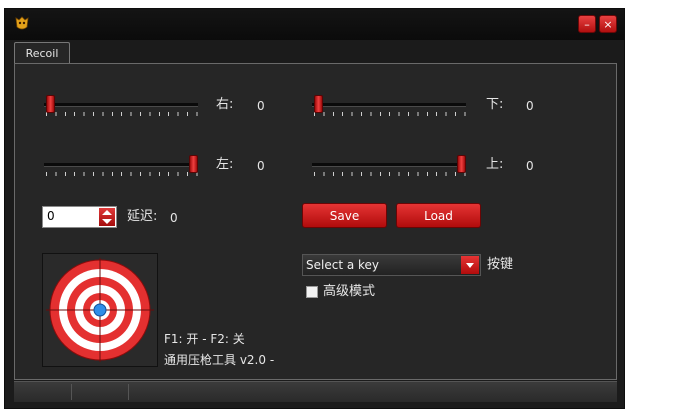 Image resolution: width=677 pixels, height=415 pixels. Describe the element at coordinates (495, 164) in the screenshot. I see `slider-up-label: 上:` at that location.